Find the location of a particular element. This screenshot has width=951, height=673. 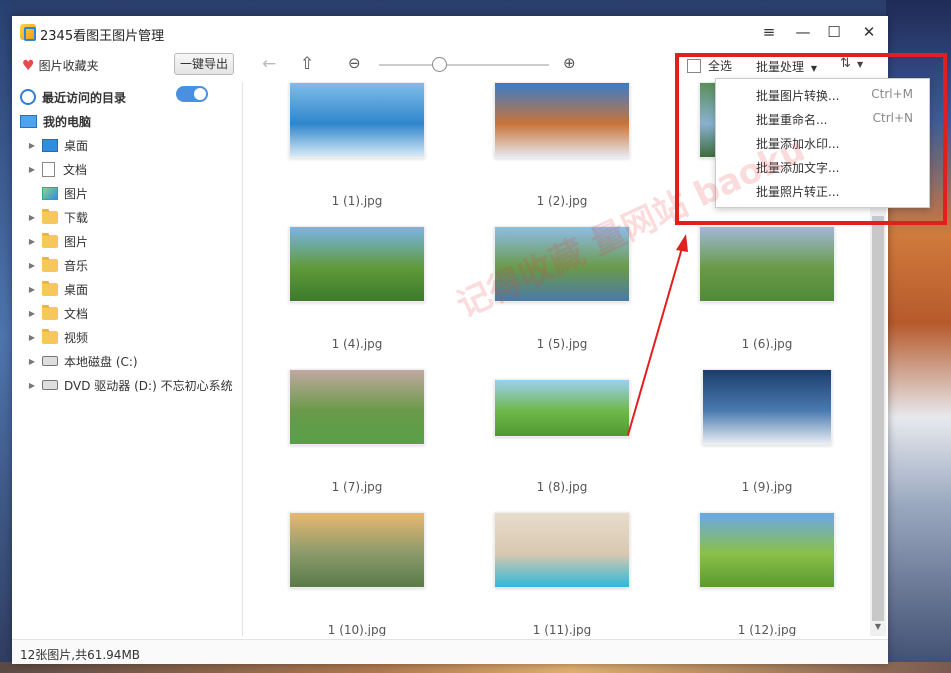

image-filename: 1 (12).jpg is located at coordinates (767, 629).